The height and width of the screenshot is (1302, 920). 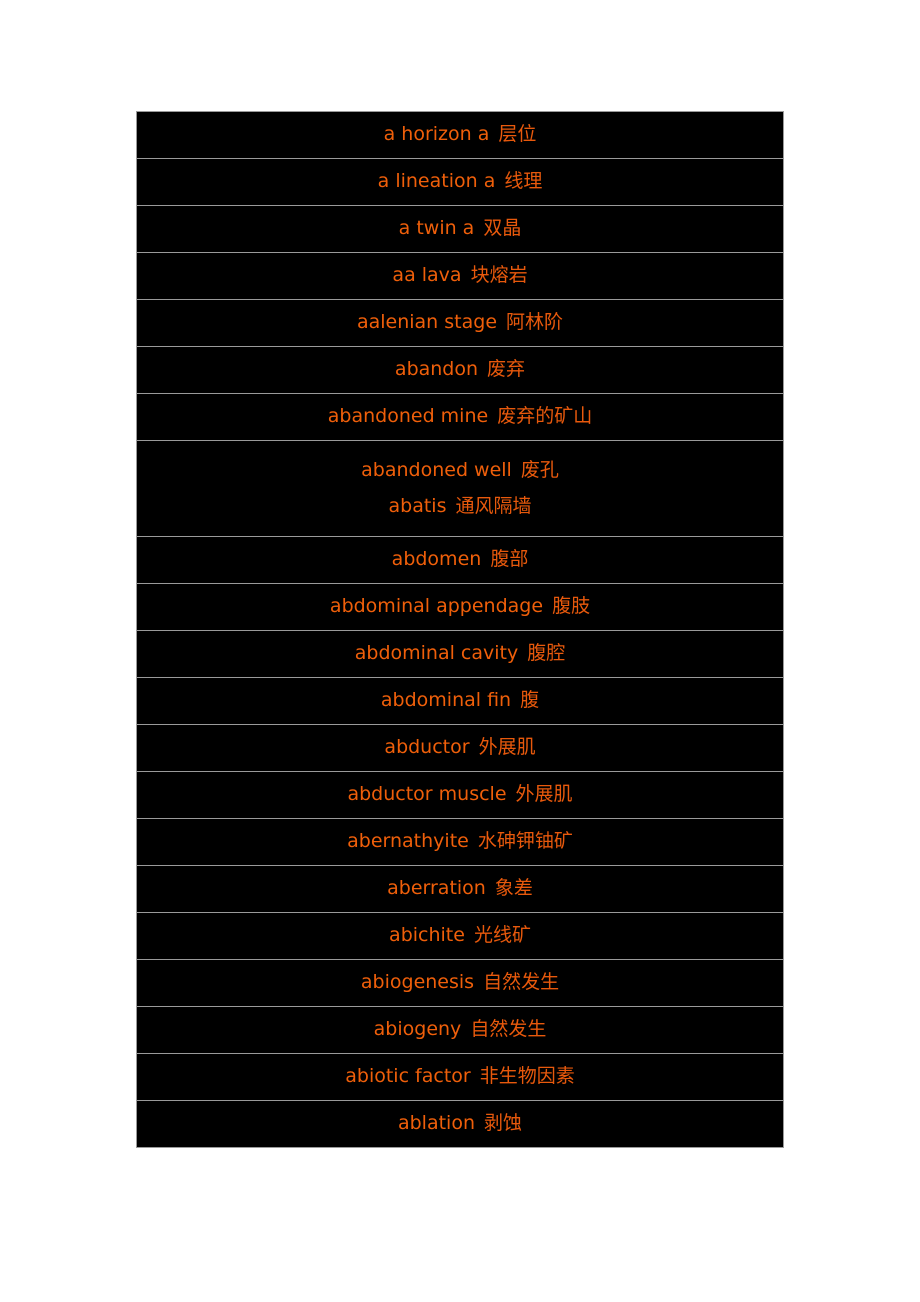 I want to click on entry-english: abiogenesis, so click(x=417, y=982).